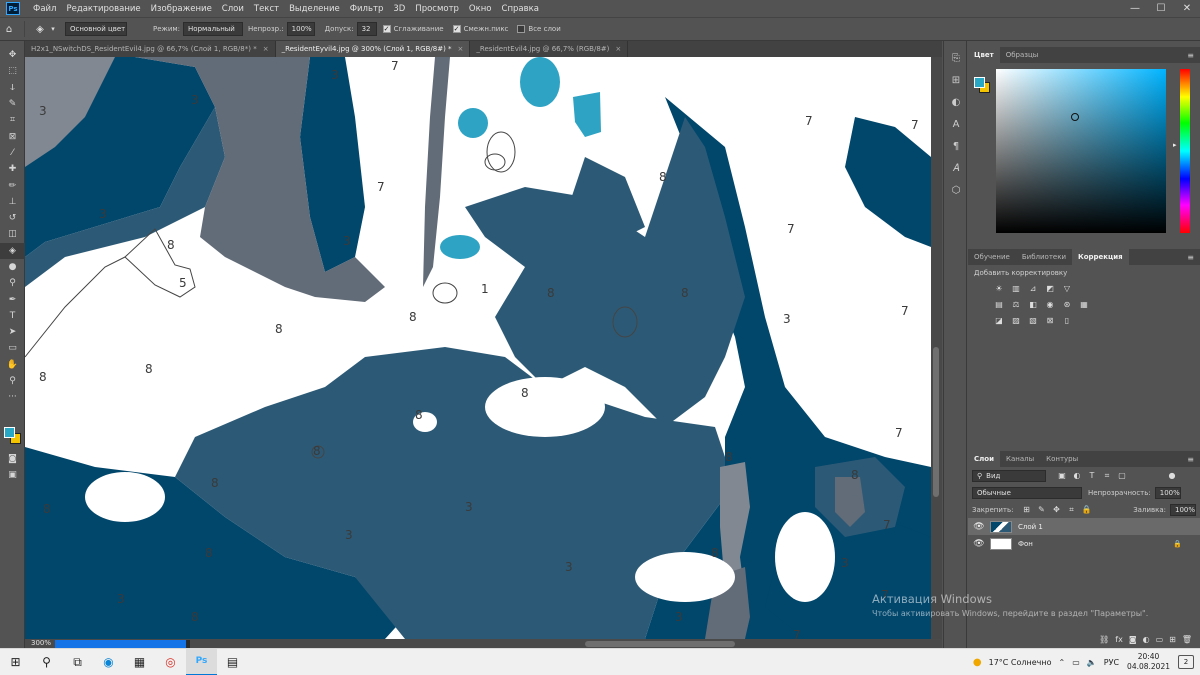 Image resolution: width=1200 pixels, height=675 pixels. What do you see at coordinates (1084, 526) in the screenshot?
I see `layer-row: 👁 Слой 1` at bounding box center [1084, 526].